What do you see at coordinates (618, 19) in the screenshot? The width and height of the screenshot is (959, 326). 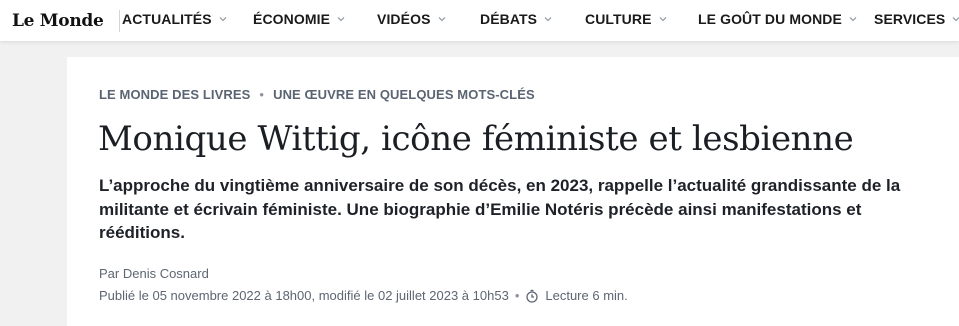 I see `nav-item-label: CULTURE` at bounding box center [618, 19].